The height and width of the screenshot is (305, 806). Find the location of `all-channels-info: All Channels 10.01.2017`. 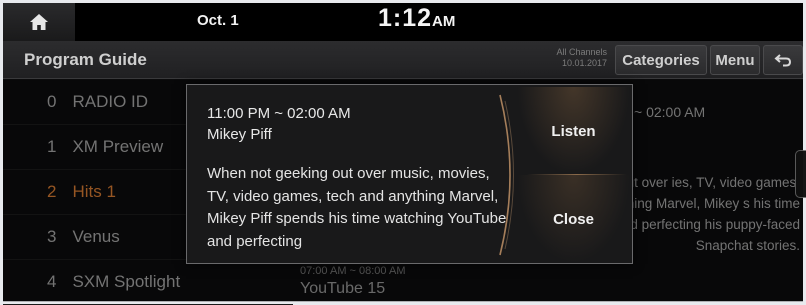

all-channels-info: All Channels 10.01.2017 is located at coordinates (575, 58).